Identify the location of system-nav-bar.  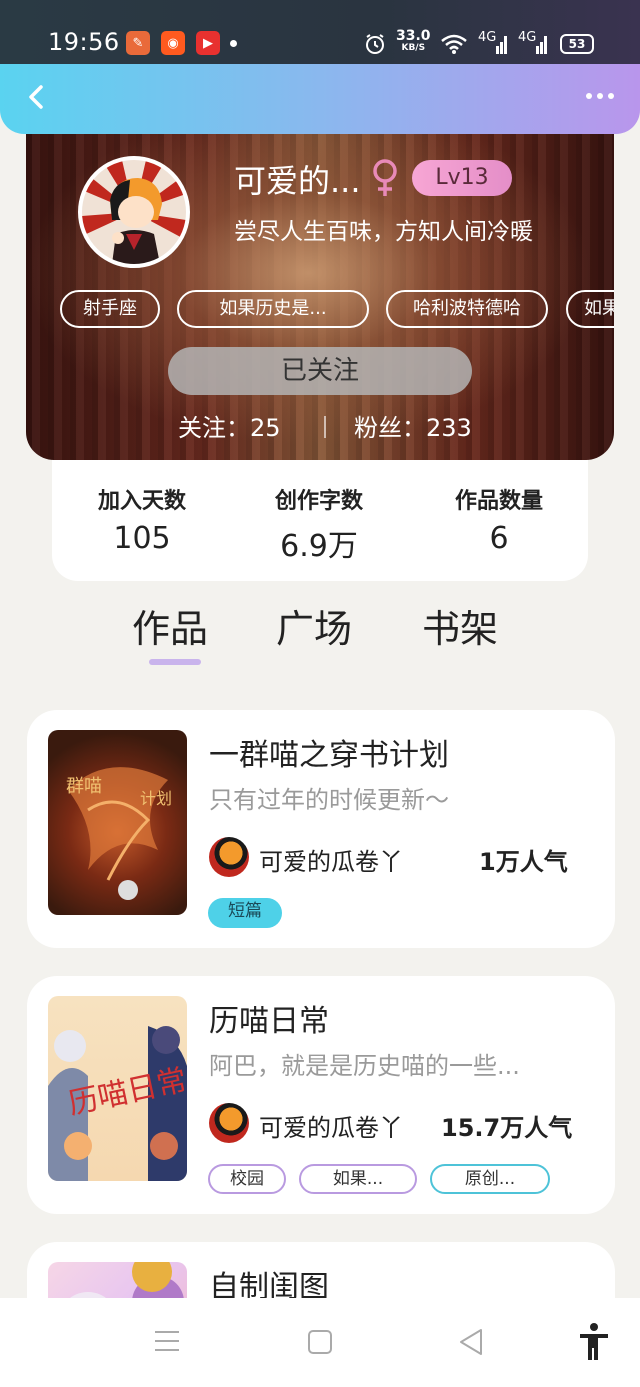
(320, 1342).